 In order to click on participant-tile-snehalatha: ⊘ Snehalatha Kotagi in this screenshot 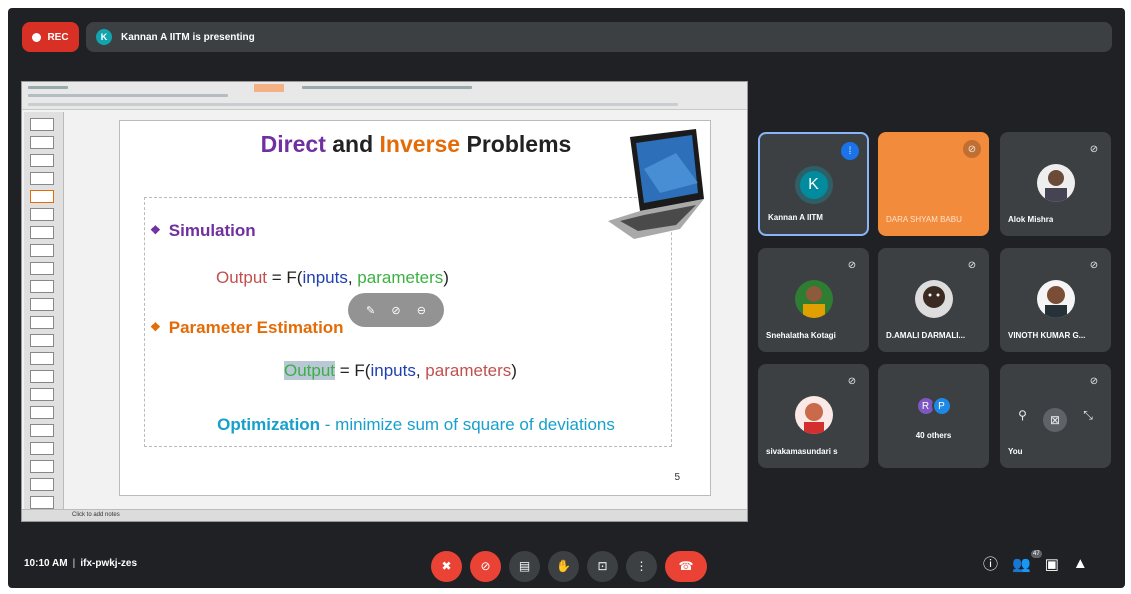, I will do `click(813, 300)`.